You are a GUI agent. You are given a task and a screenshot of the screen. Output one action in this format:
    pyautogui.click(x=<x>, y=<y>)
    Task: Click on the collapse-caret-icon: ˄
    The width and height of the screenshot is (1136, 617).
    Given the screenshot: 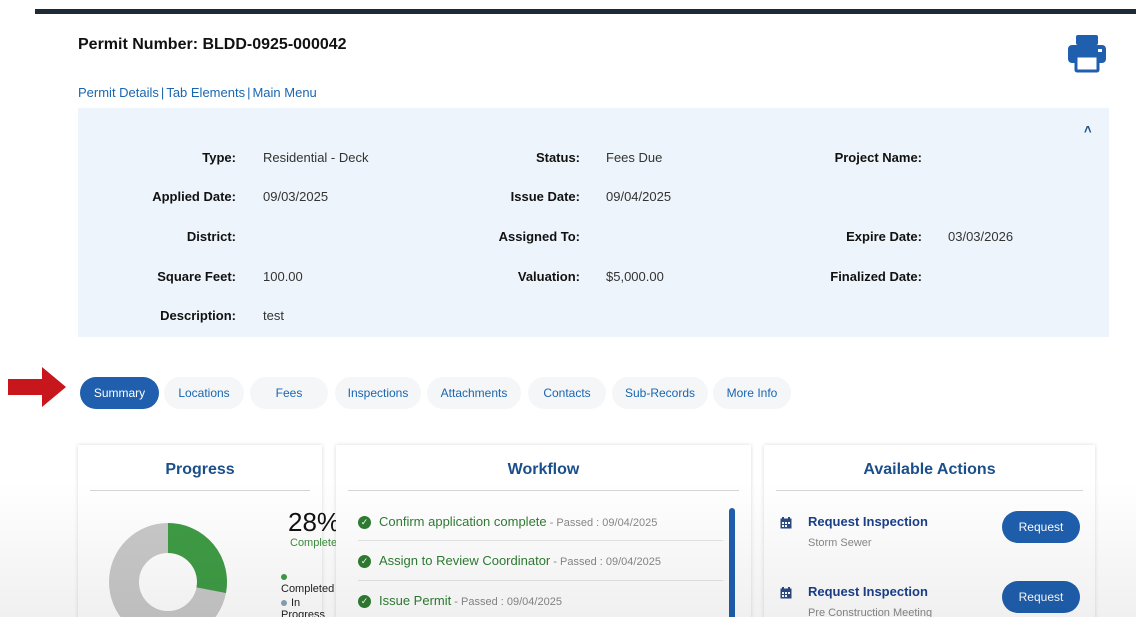 What is the action you would take?
    pyautogui.click(x=1088, y=129)
    